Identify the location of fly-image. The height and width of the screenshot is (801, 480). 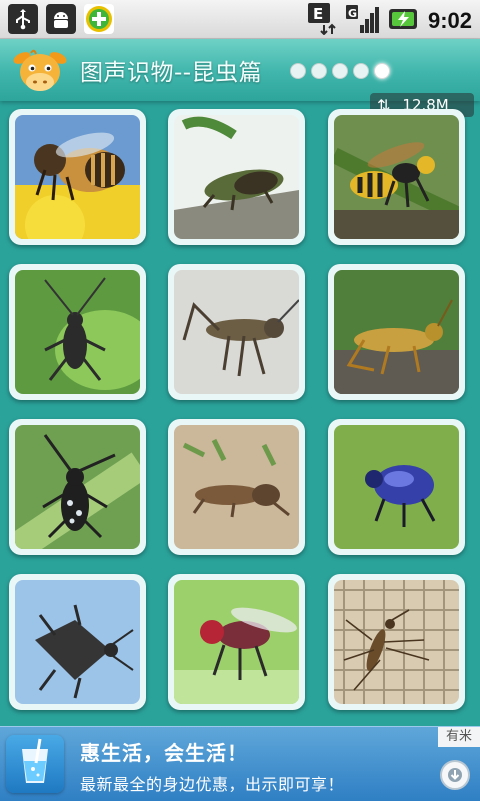
(236, 642).